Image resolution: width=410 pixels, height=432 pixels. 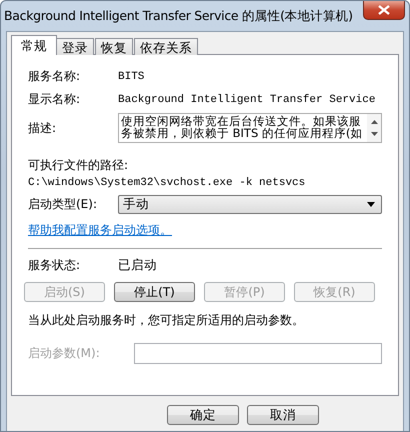 I want to click on field-label: 描述:, so click(x=43, y=128).